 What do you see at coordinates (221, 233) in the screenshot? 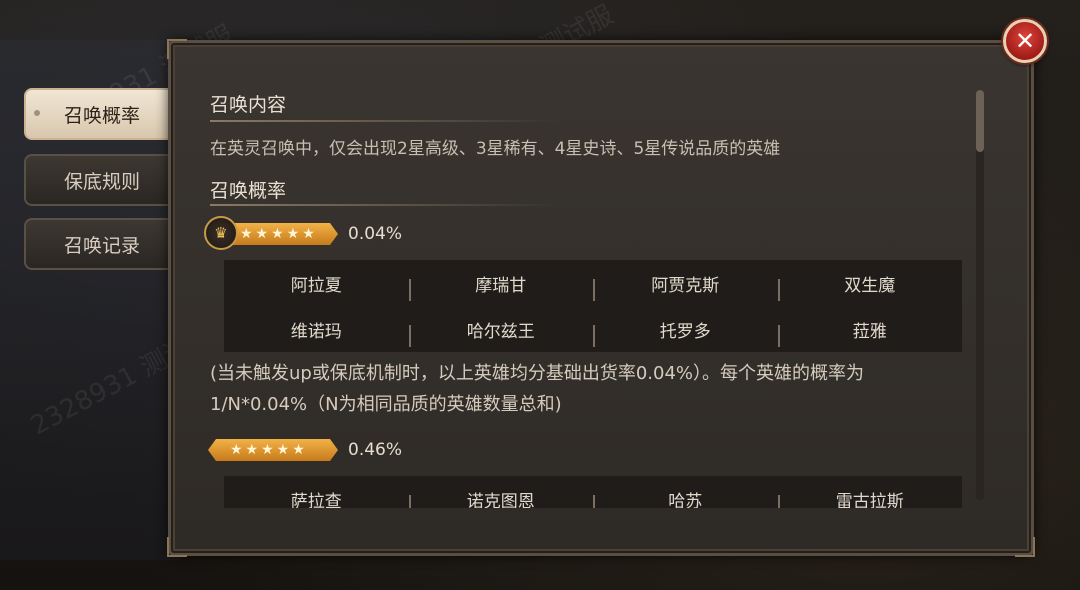
I see `crown-icon: ♛` at bounding box center [221, 233].